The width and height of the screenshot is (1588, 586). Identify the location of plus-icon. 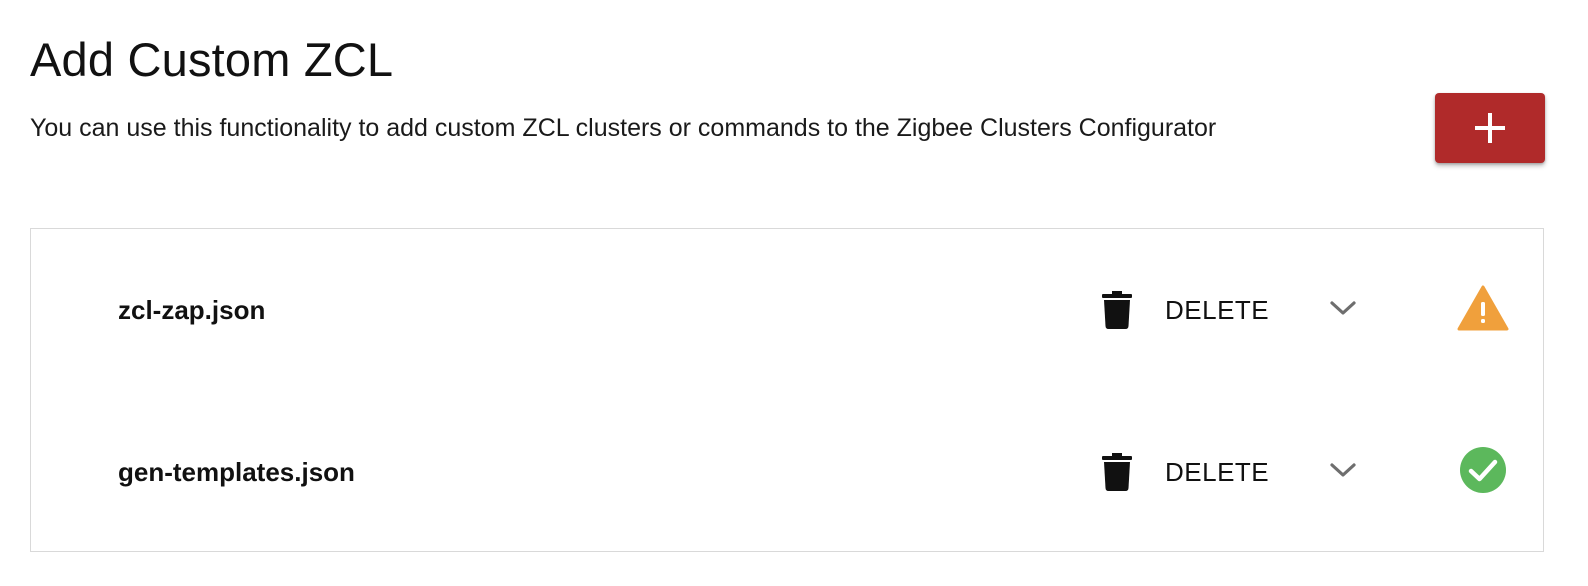
(1490, 128).